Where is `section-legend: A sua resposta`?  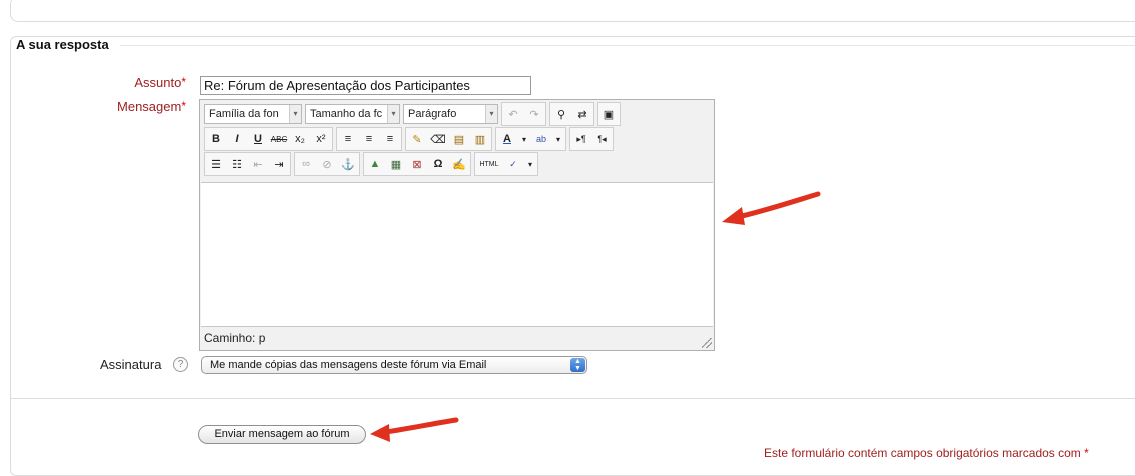
section-legend: A sua resposta is located at coordinates (64, 44).